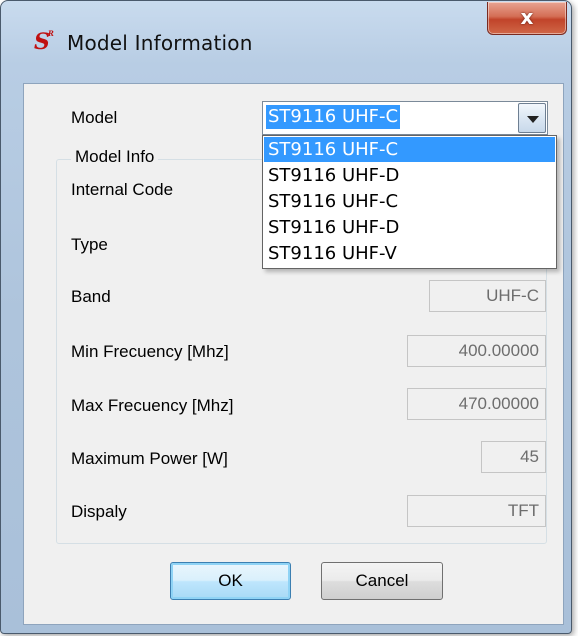 The image size is (578, 636). I want to click on min-frequency-label: Min Frecuency [Mhz], so click(150, 351).